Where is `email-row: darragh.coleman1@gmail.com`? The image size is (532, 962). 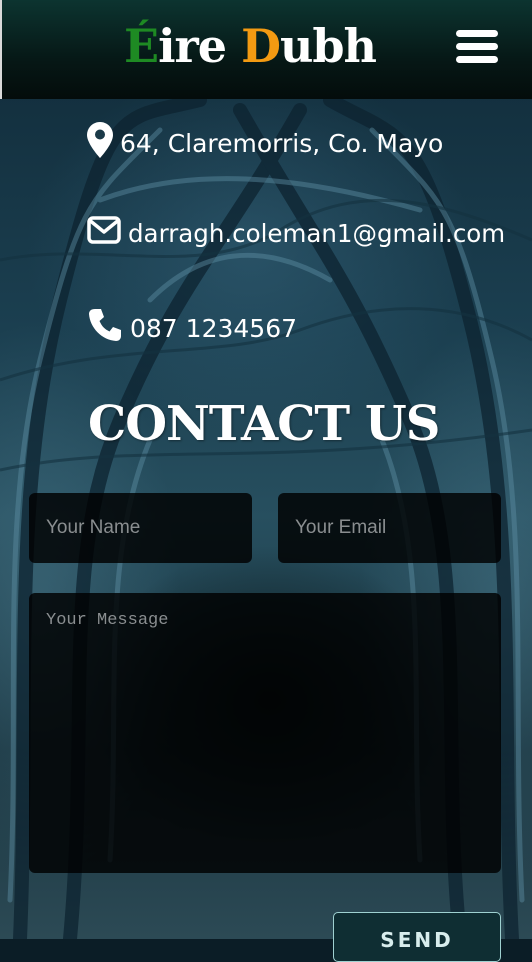
email-row: darragh.coleman1@gmail.com is located at coordinates (296, 233).